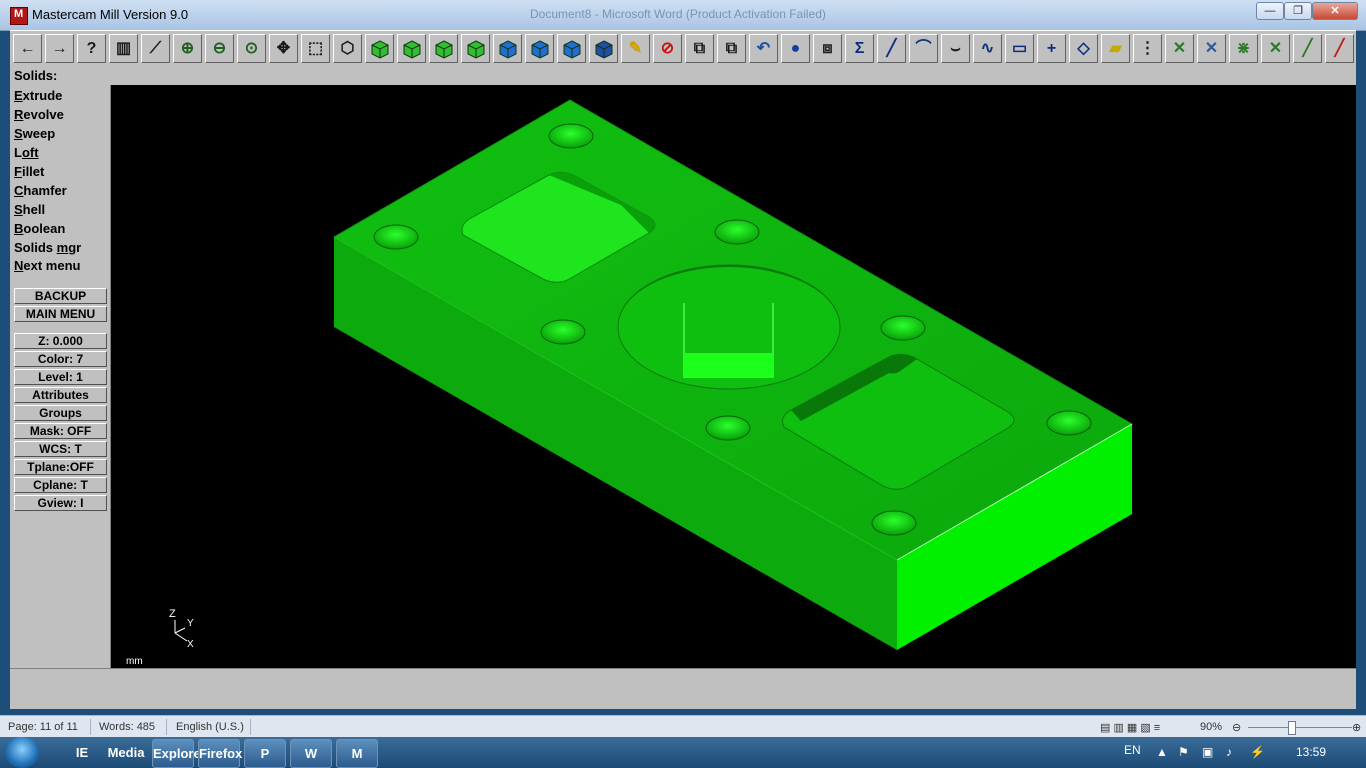 Image resolution: width=1366 pixels, height=768 pixels. Describe the element at coordinates (563, 332) in the screenshot. I see `bolt-hole` at that location.